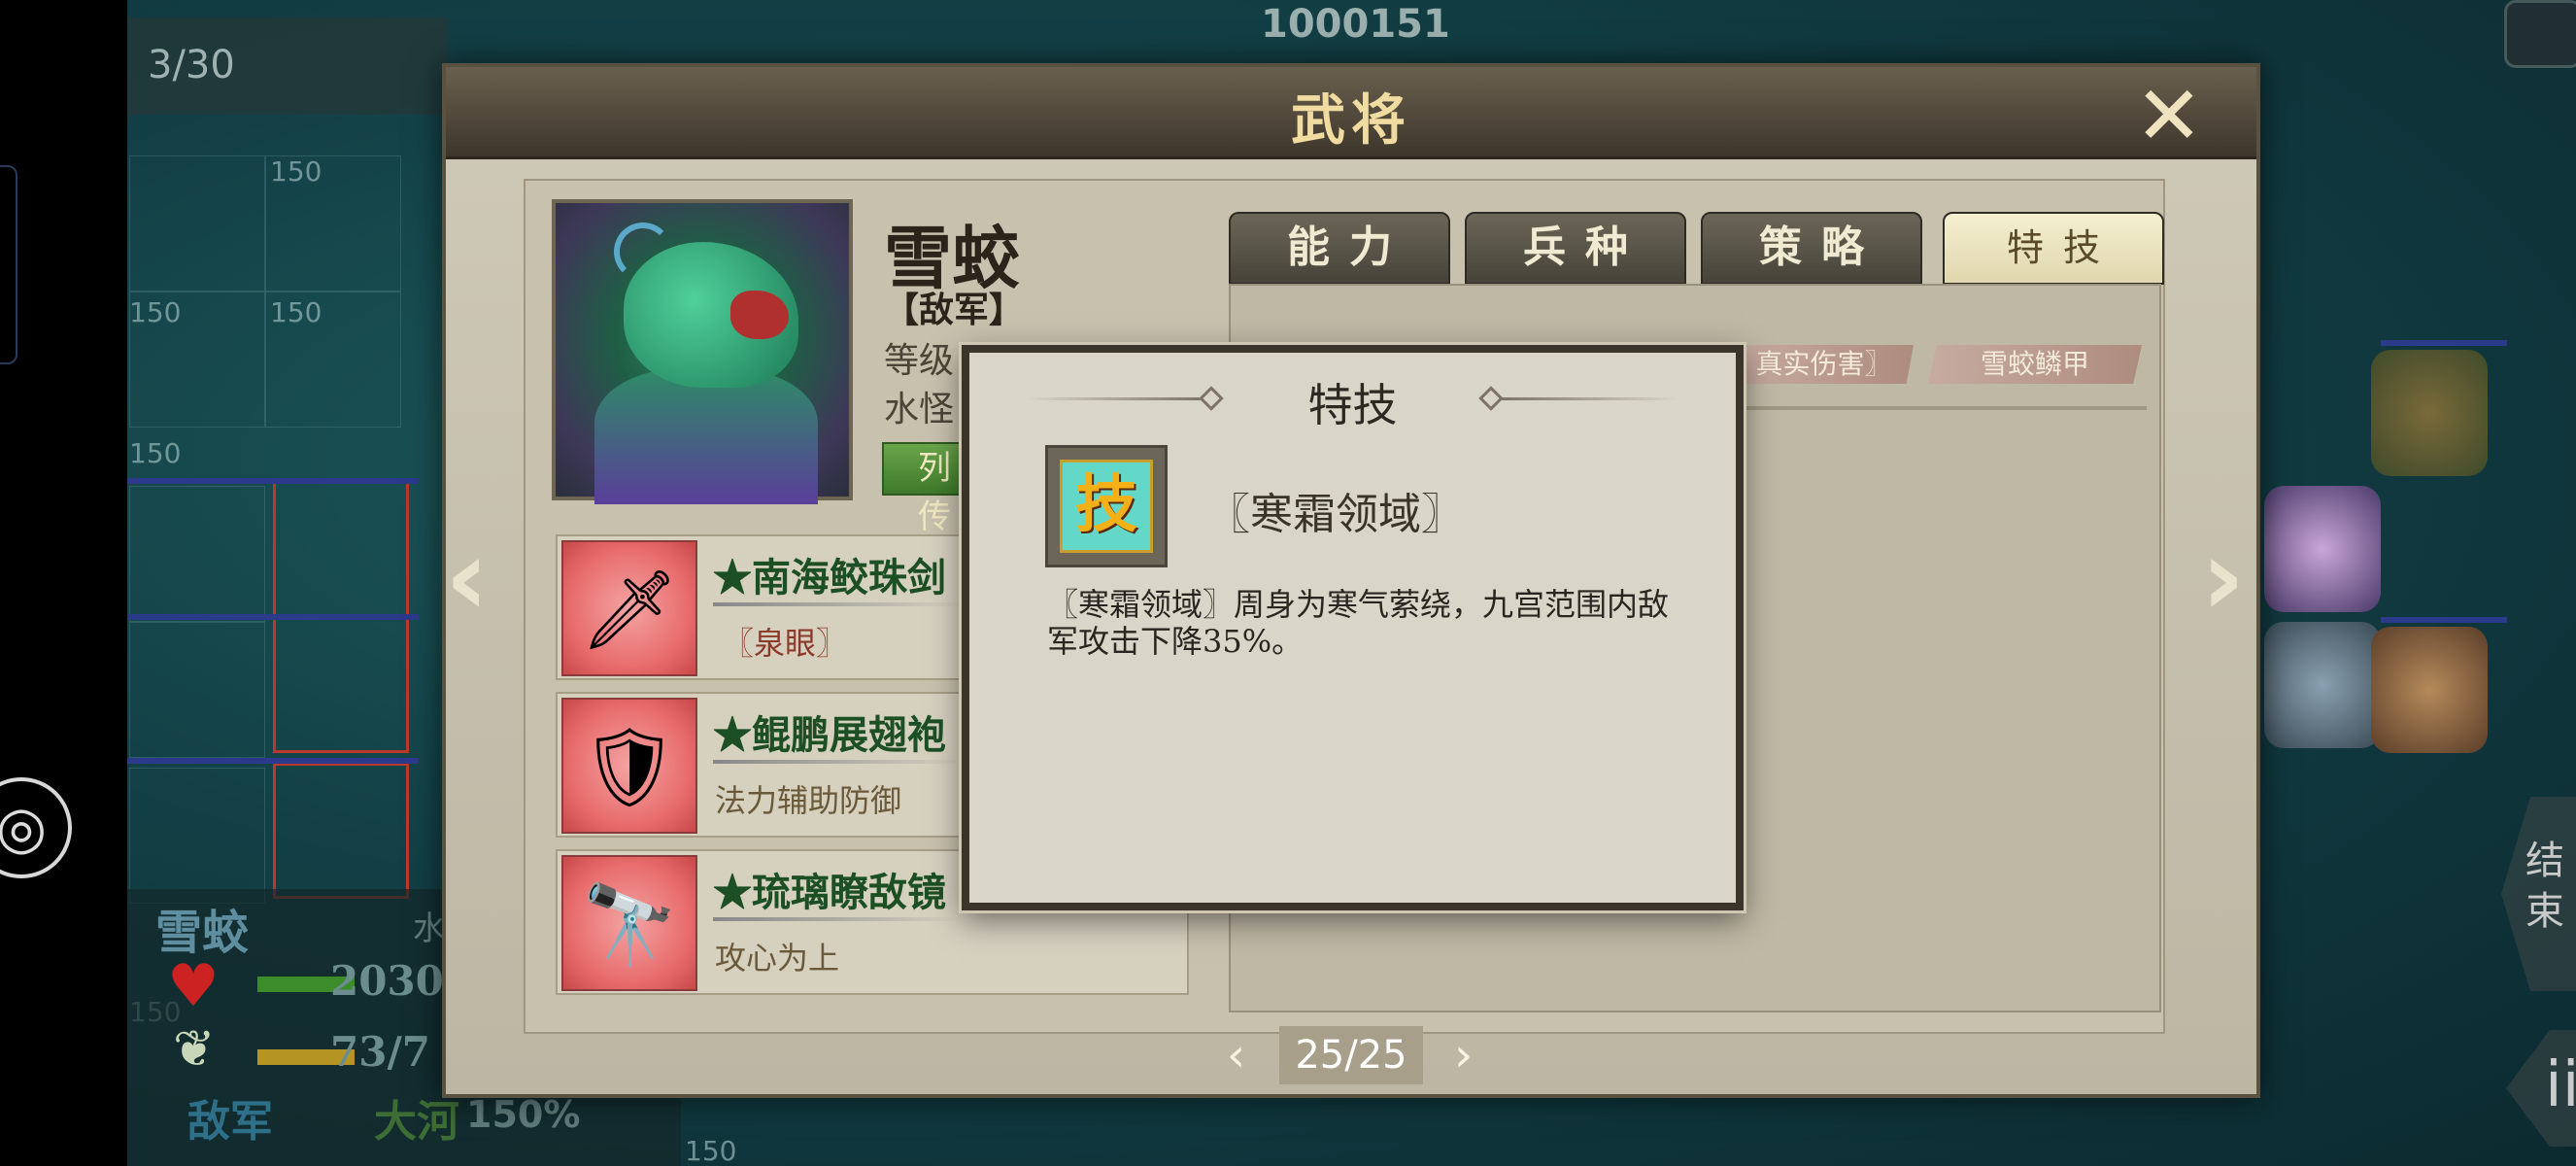 This screenshot has height=1166, width=2576. What do you see at coordinates (193, 986) in the screenshot?
I see `heart-icon: ♥` at bounding box center [193, 986].